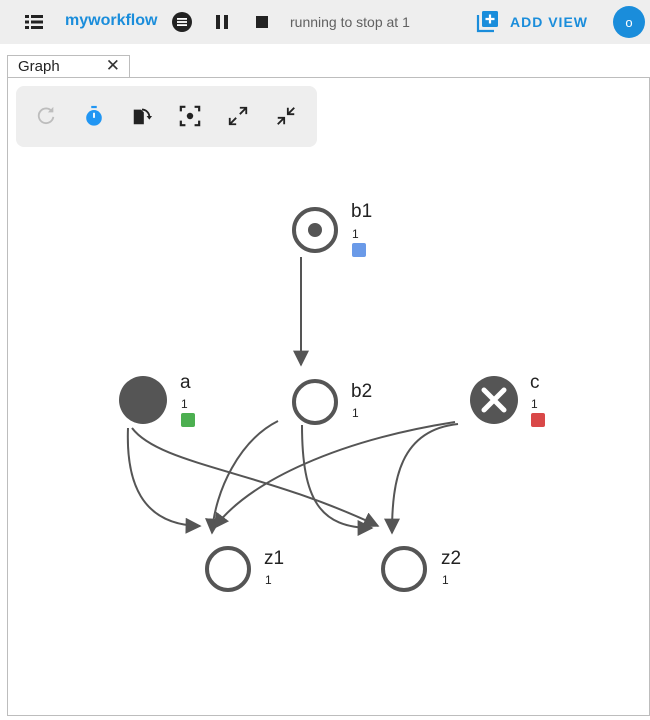  I want to click on graph-node-b2: b2 1, so click(332, 402).